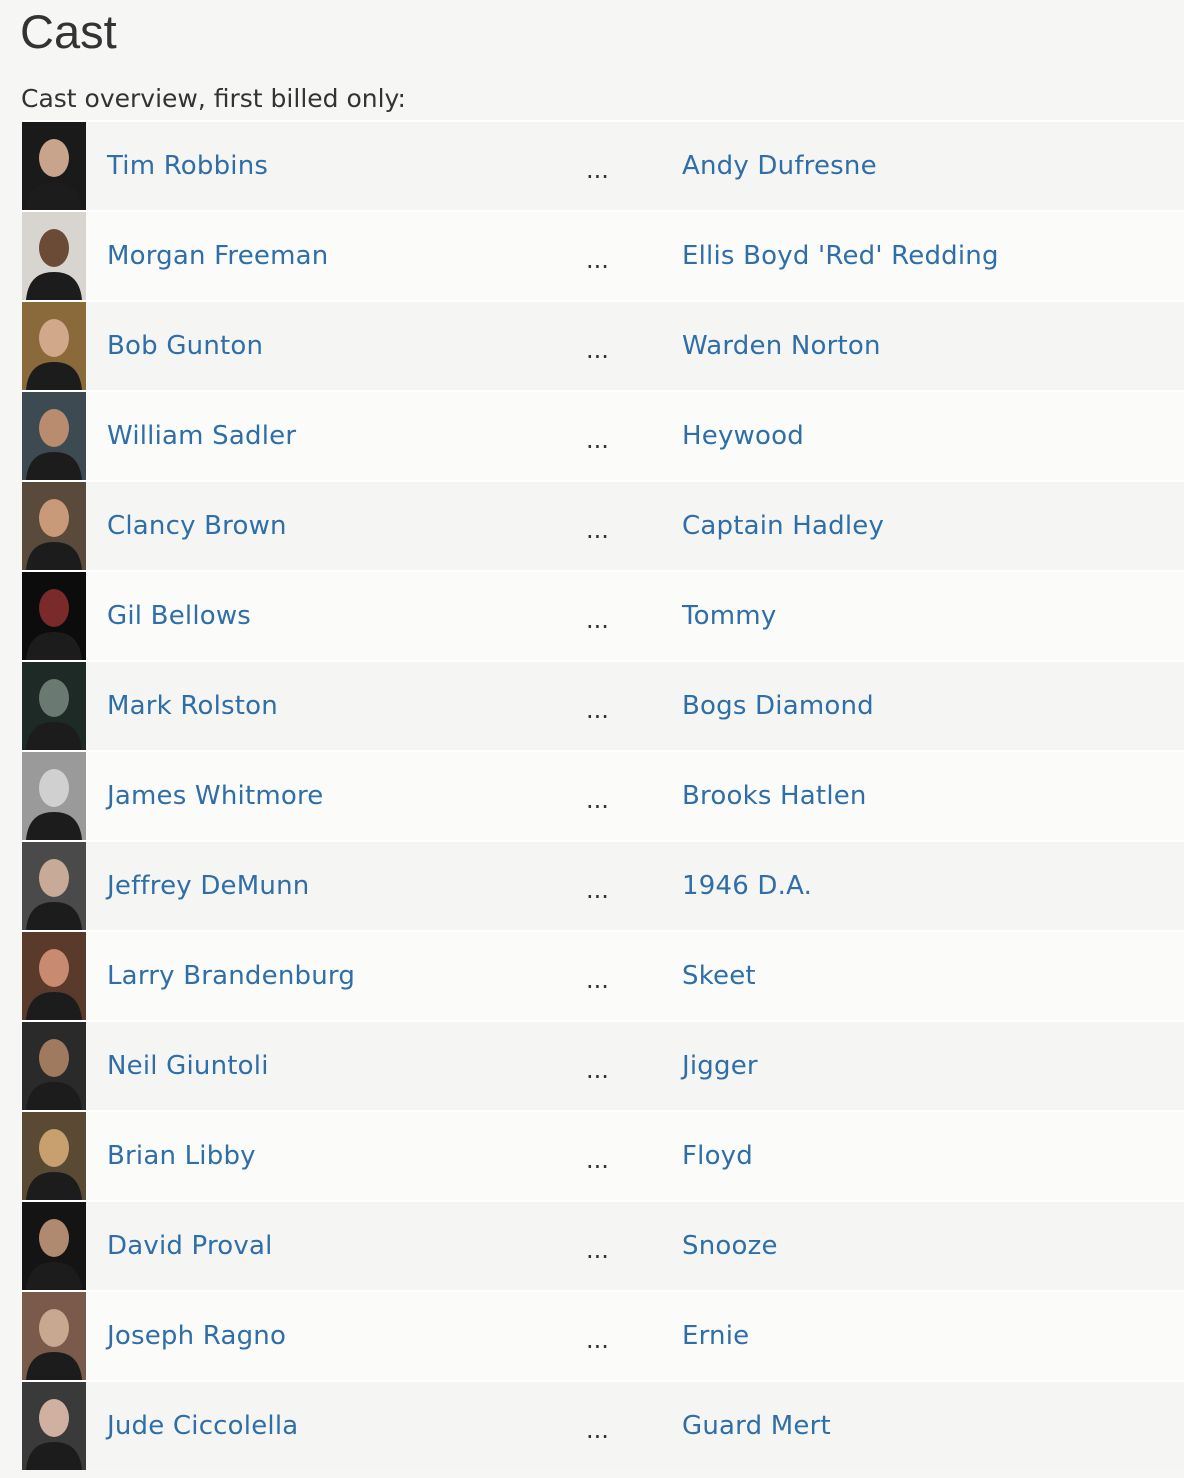 The height and width of the screenshot is (1478, 1184). I want to click on character-name-link: Floyd, so click(717, 1156).